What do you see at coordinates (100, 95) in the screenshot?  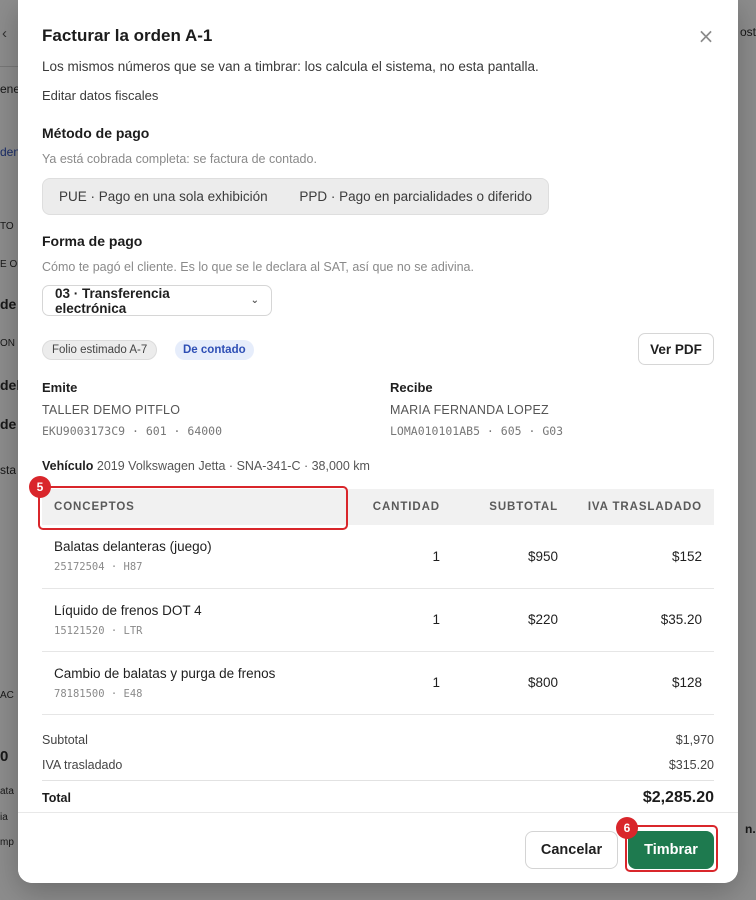 I see `edit-fiscal-data-link: Editar datos fiscales` at bounding box center [100, 95].